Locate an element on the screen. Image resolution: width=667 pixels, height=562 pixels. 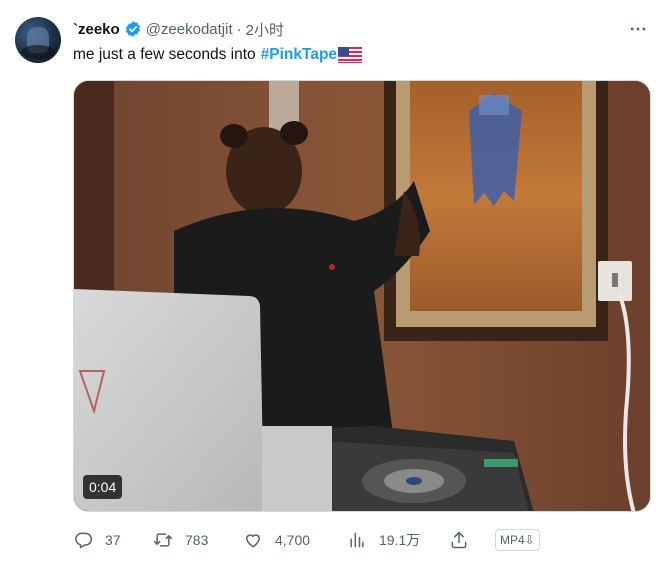
tweet-text-body: me just a few seconds into is located at coordinates (164, 54).